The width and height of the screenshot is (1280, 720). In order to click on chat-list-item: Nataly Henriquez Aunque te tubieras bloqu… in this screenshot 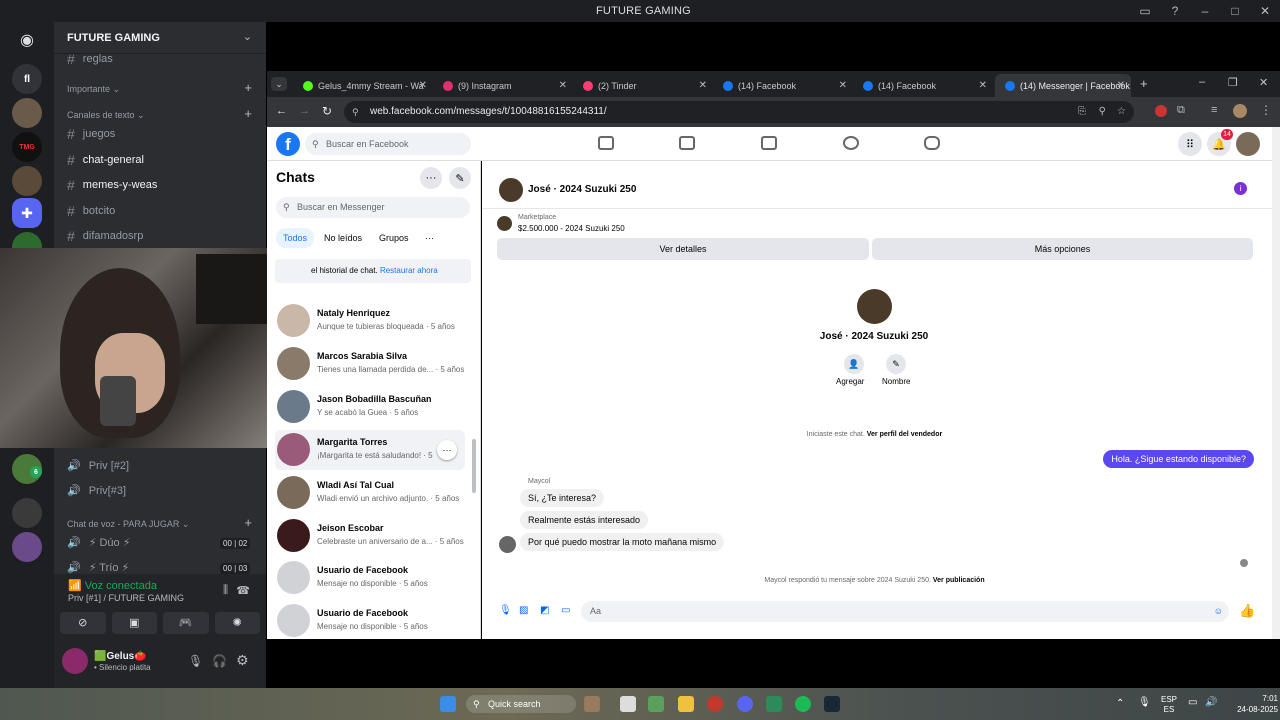, I will do `click(370, 321)`.